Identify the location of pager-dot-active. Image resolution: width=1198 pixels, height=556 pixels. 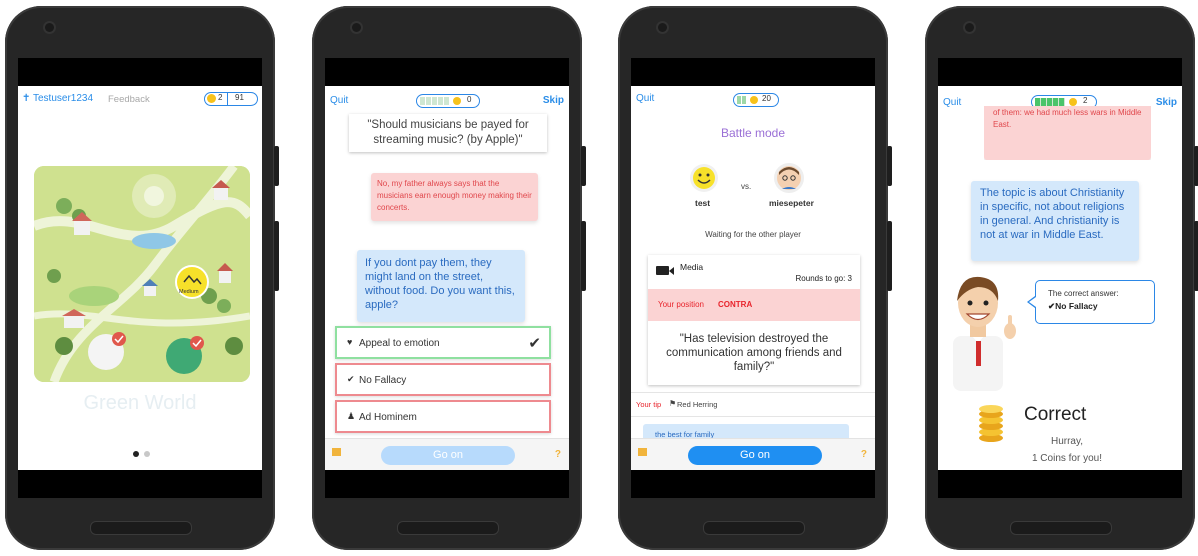
(136, 454).